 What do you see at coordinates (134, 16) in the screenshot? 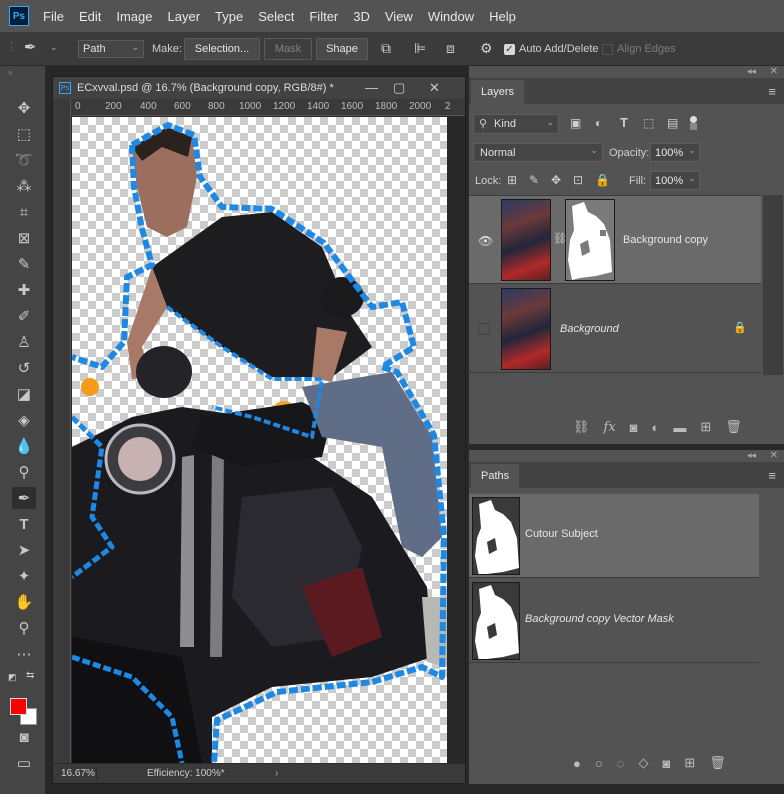
I see `menu-image: Image` at bounding box center [134, 16].